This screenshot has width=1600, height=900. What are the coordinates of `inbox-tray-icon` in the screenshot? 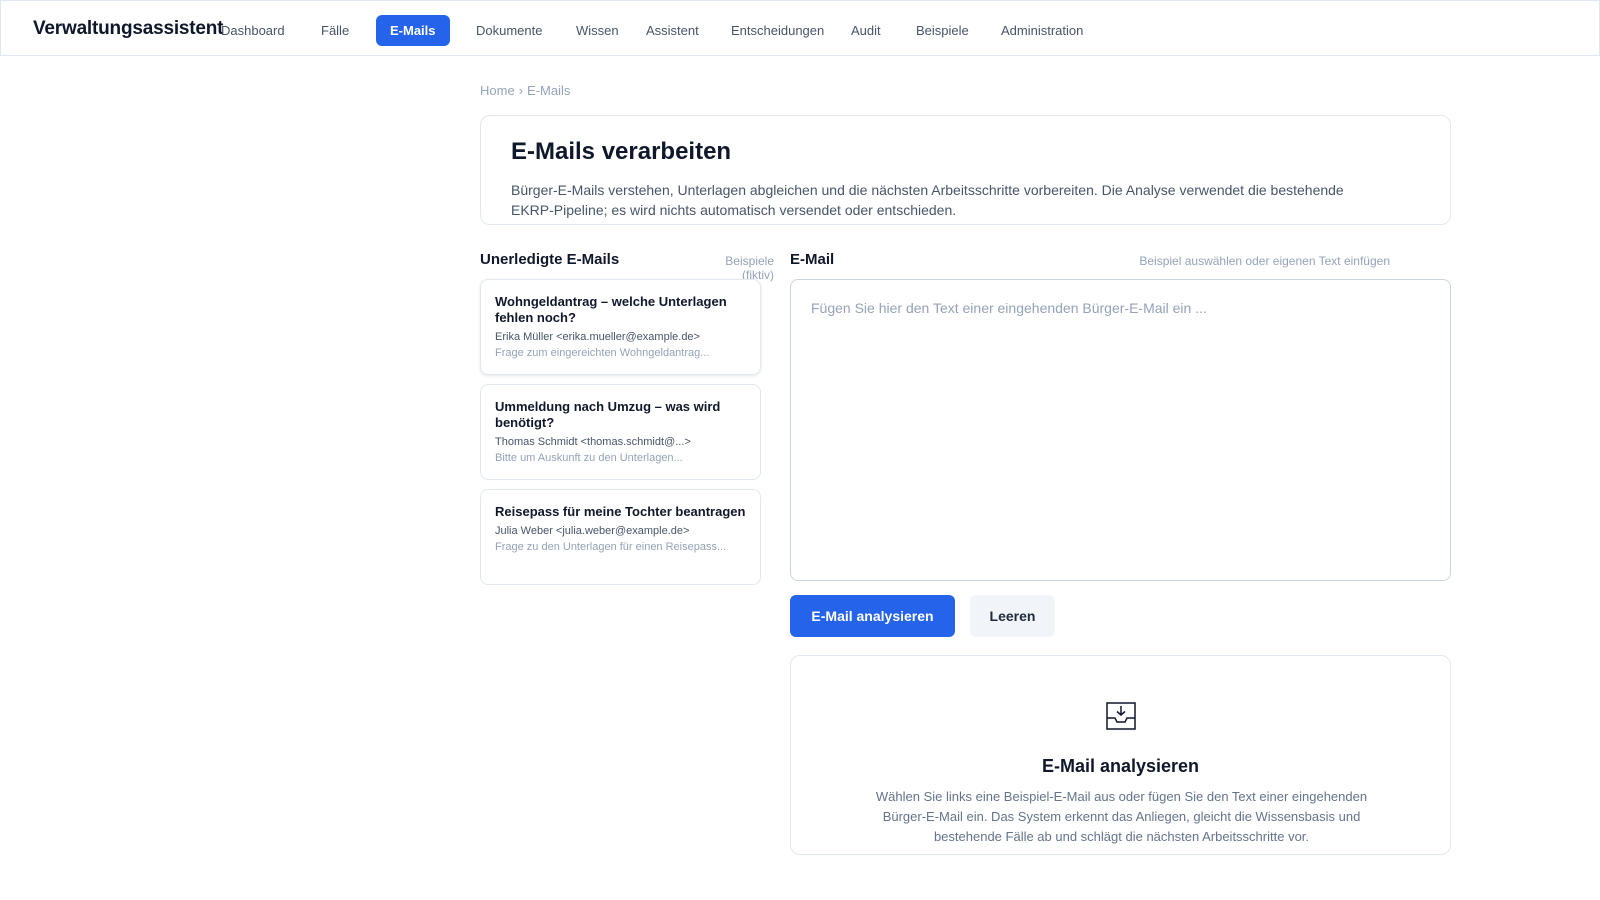 It's located at (1121, 716).